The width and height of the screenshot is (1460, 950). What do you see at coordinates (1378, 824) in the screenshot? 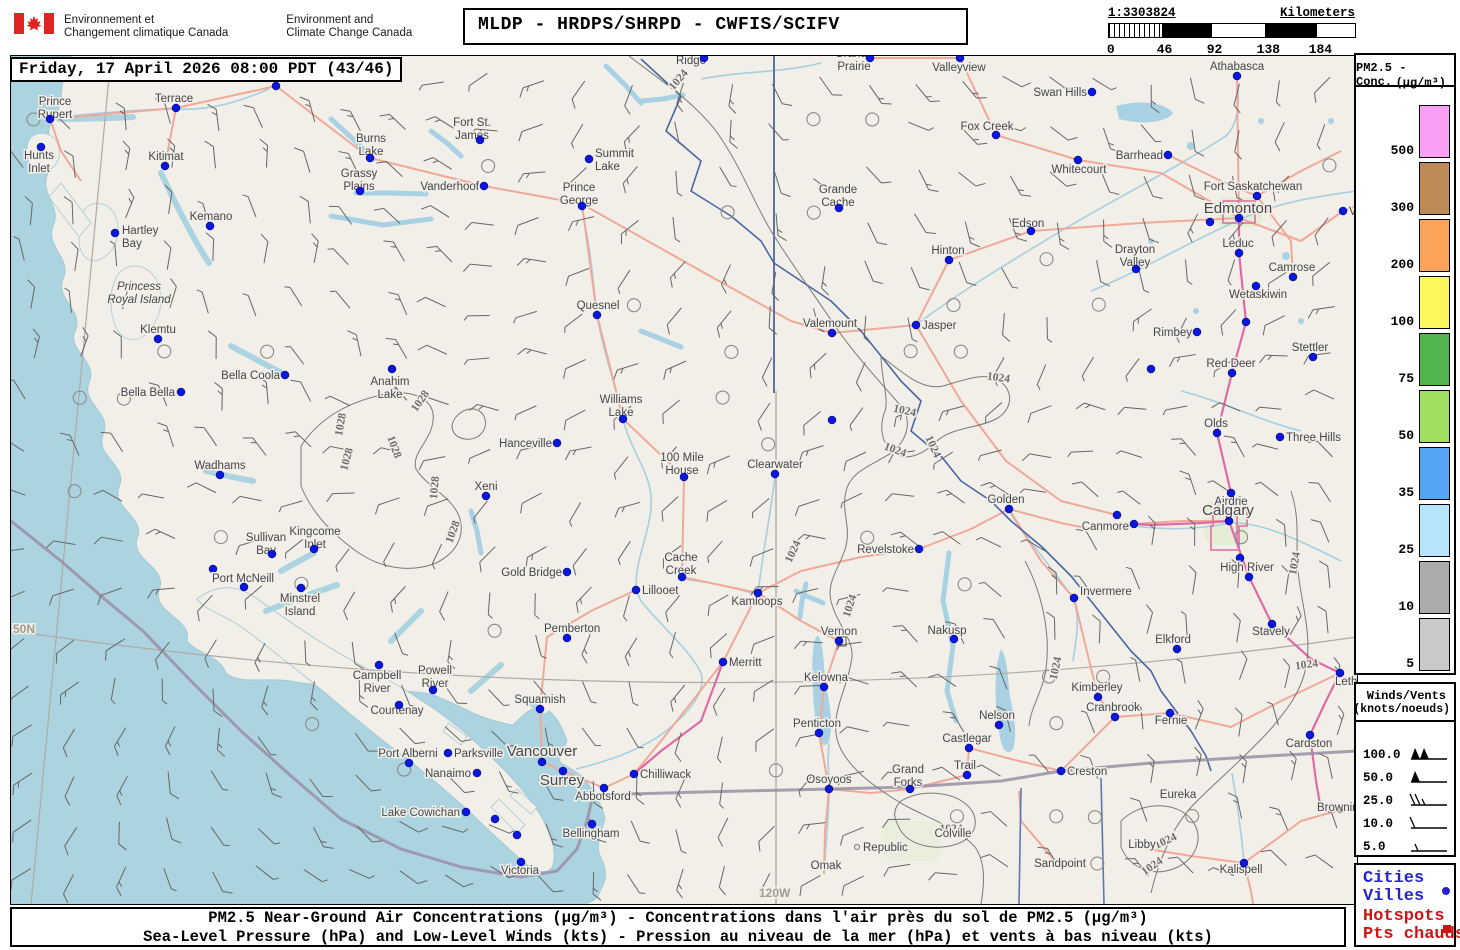
I see `wind-speed-value: 10.0` at bounding box center [1378, 824].